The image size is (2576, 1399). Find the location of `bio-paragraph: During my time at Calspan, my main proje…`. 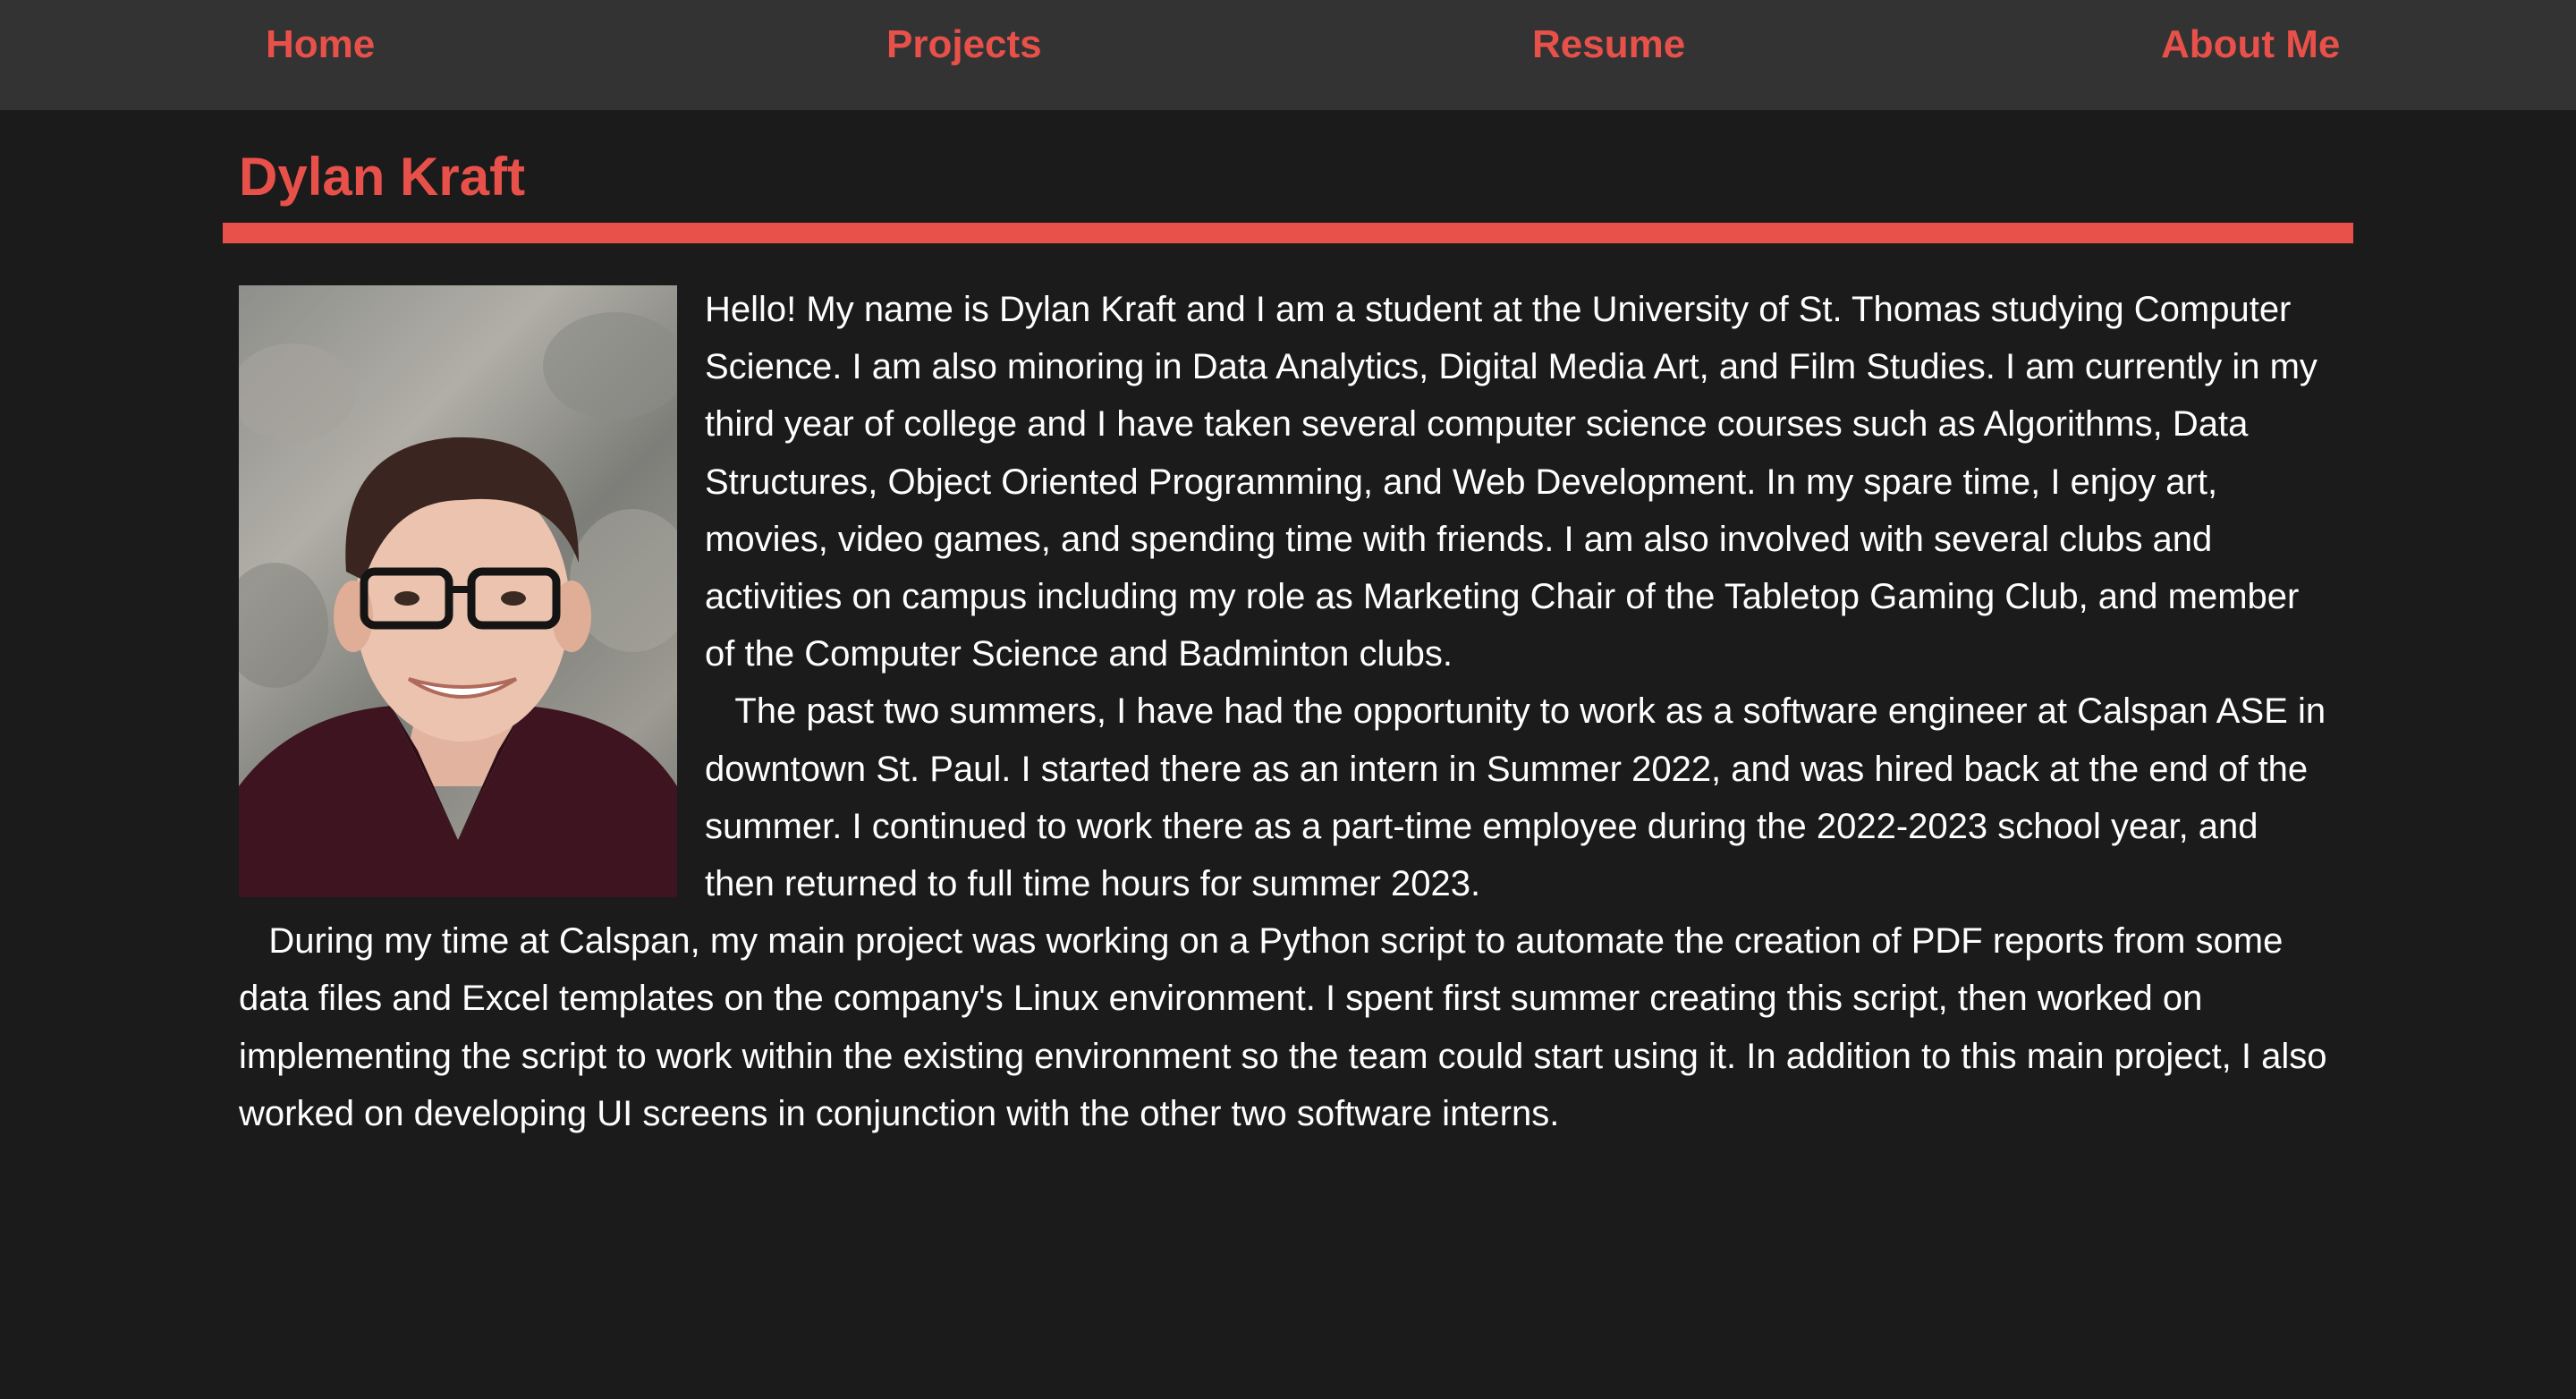

bio-paragraph: During my time at Calspan, my main proje… is located at coordinates (1283, 1027).